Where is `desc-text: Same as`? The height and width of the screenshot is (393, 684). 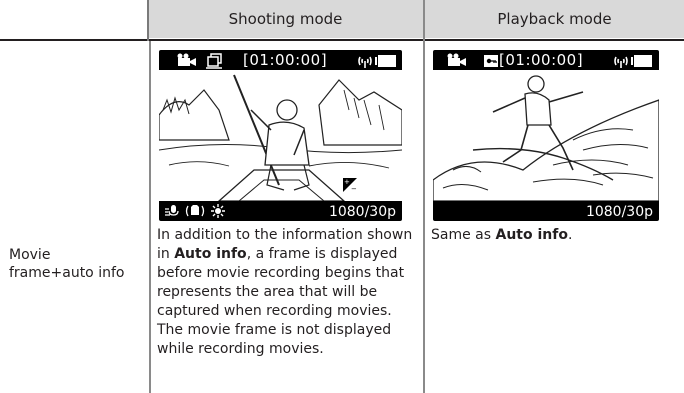
desc-text: Same as is located at coordinates (463, 235).